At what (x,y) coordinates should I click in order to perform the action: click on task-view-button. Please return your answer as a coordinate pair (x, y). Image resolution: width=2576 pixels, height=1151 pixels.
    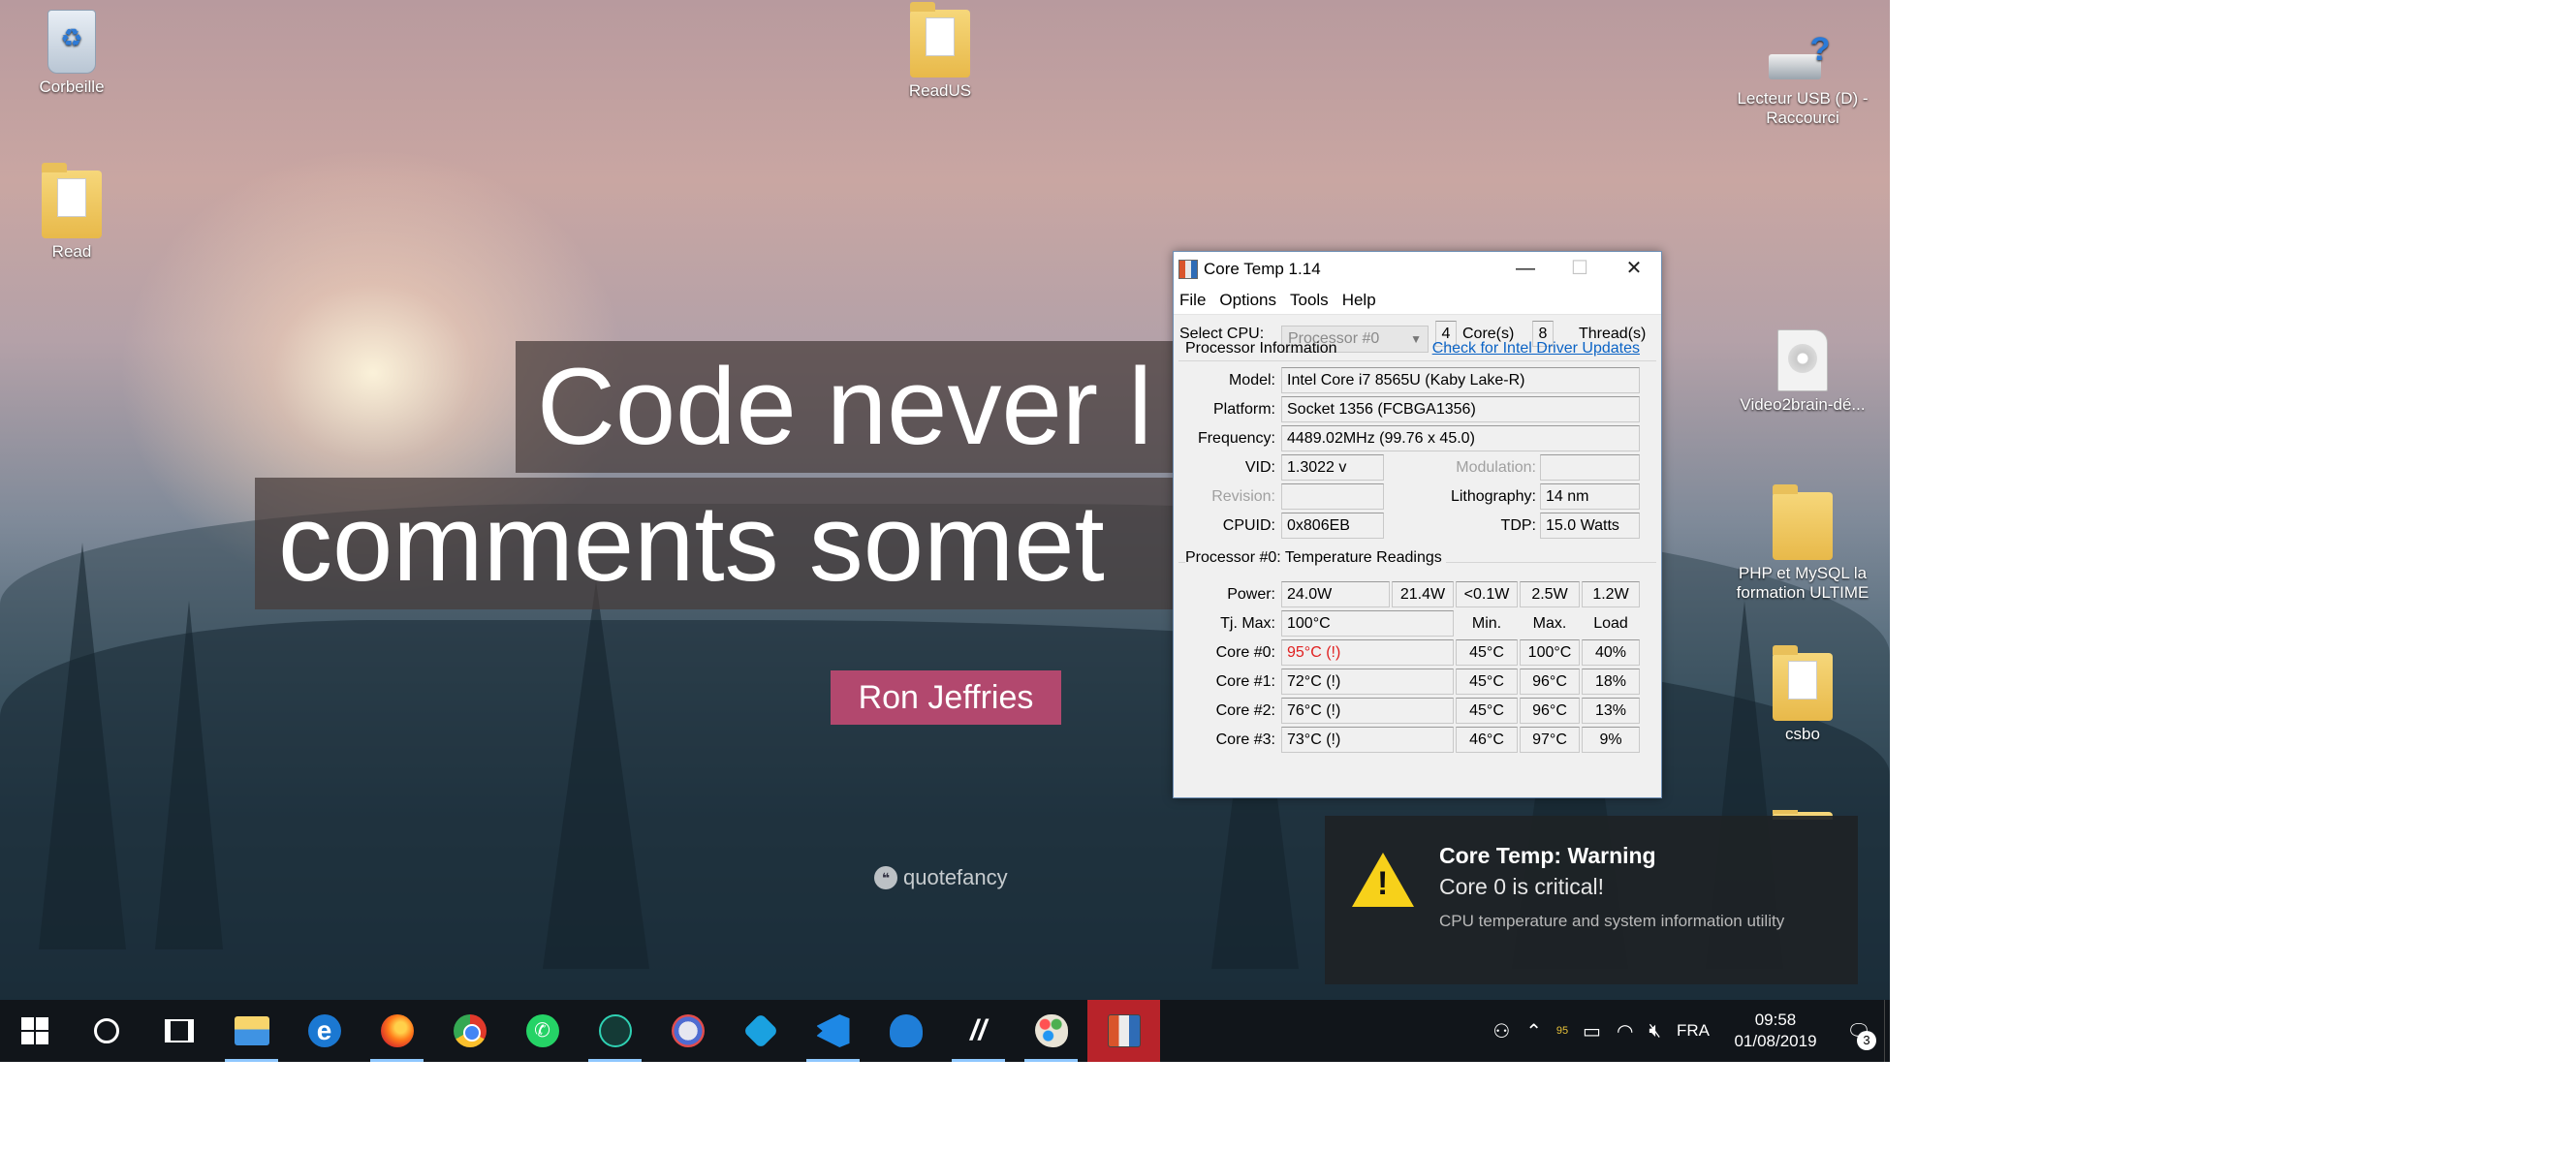
    Looking at the image, I should click on (178, 1031).